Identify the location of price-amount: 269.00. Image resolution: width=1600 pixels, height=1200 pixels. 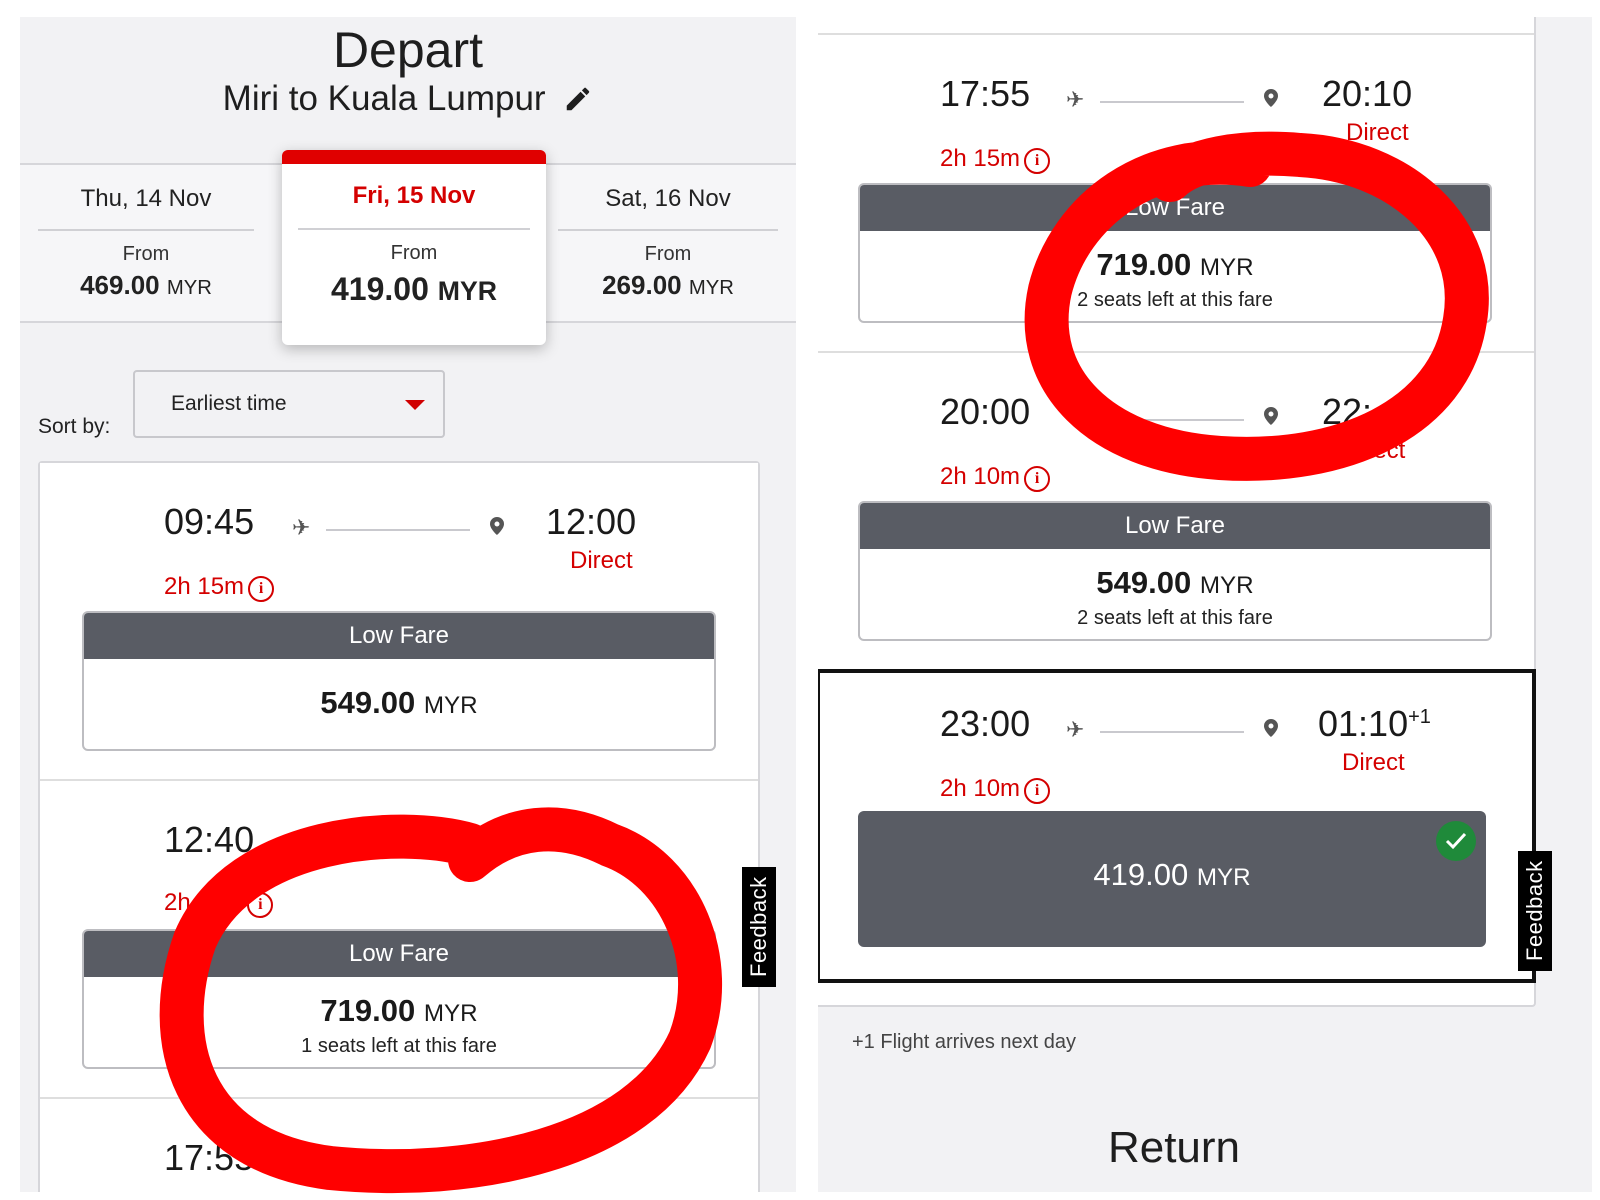
(642, 285).